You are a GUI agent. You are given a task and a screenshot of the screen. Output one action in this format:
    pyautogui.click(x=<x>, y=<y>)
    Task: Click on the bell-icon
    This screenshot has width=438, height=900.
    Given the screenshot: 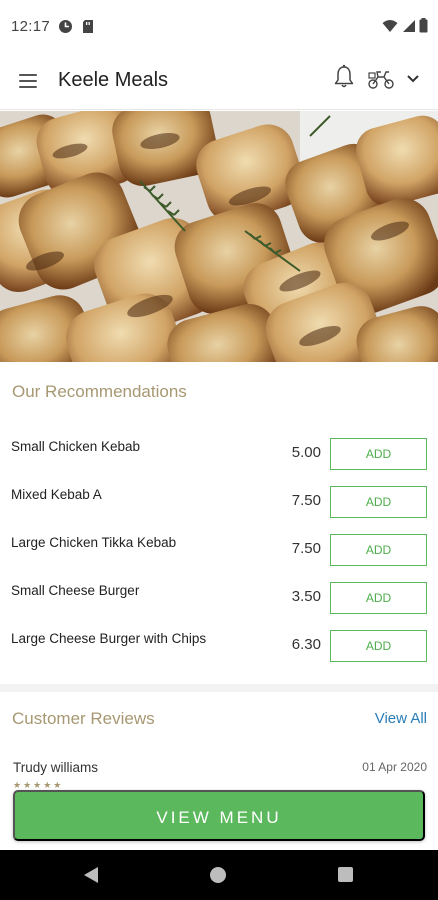 What is the action you would take?
    pyautogui.click(x=344, y=77)
    